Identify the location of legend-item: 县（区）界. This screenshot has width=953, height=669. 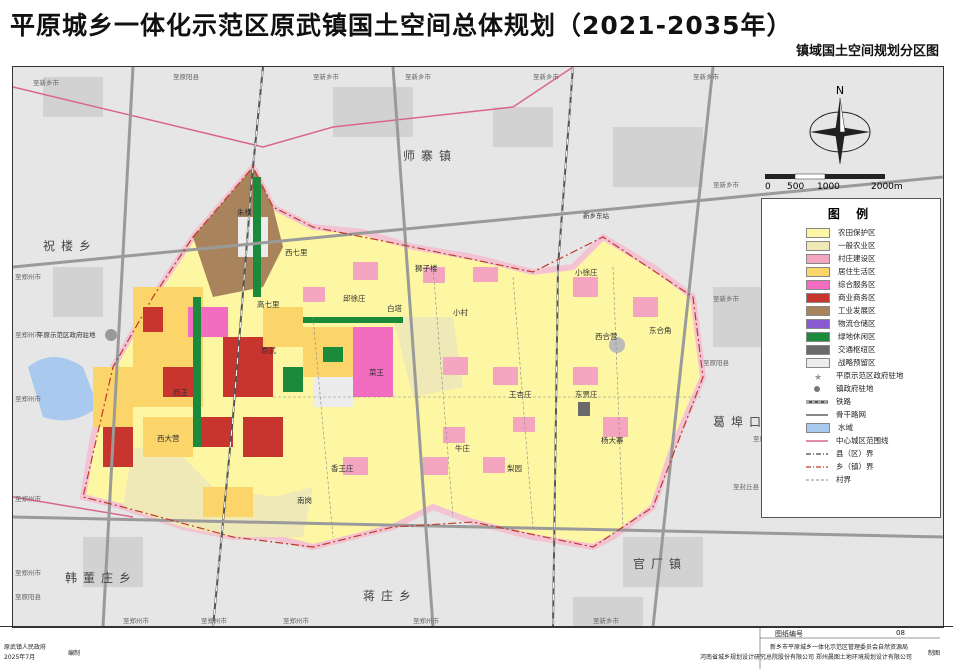
(851, 453).